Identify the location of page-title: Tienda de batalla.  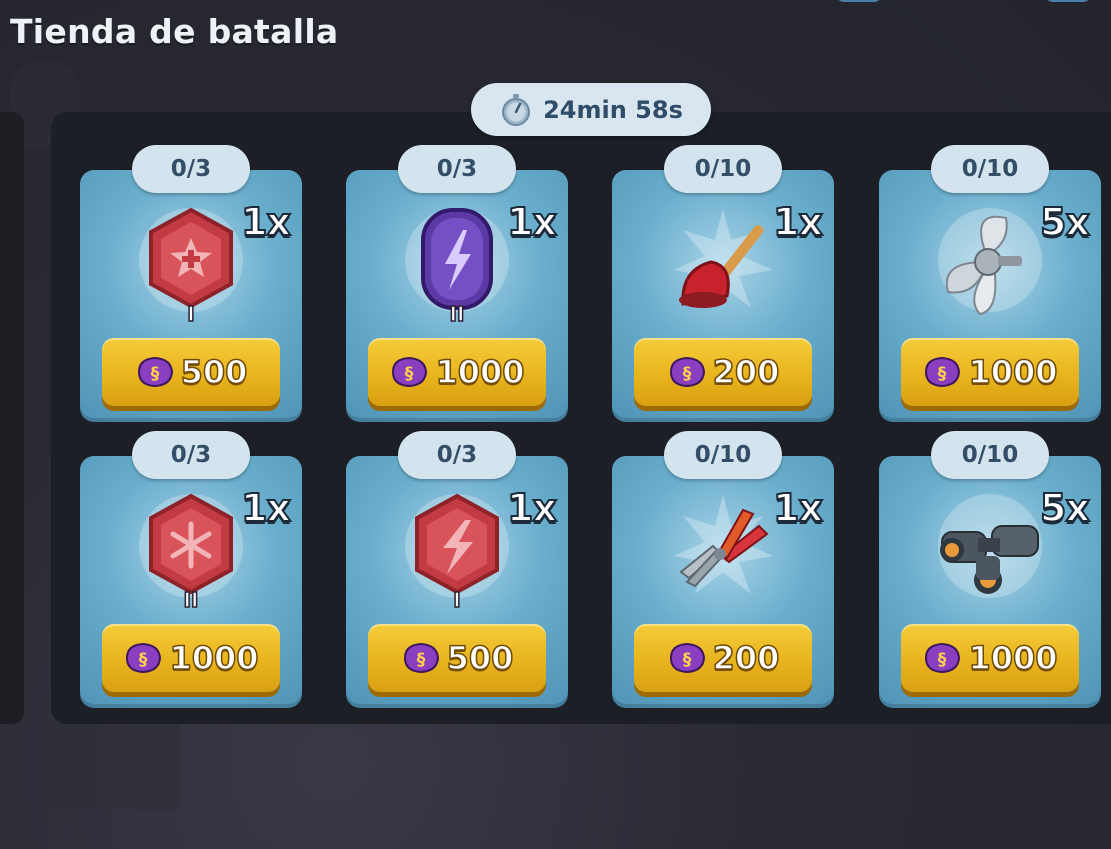
(174, 31).